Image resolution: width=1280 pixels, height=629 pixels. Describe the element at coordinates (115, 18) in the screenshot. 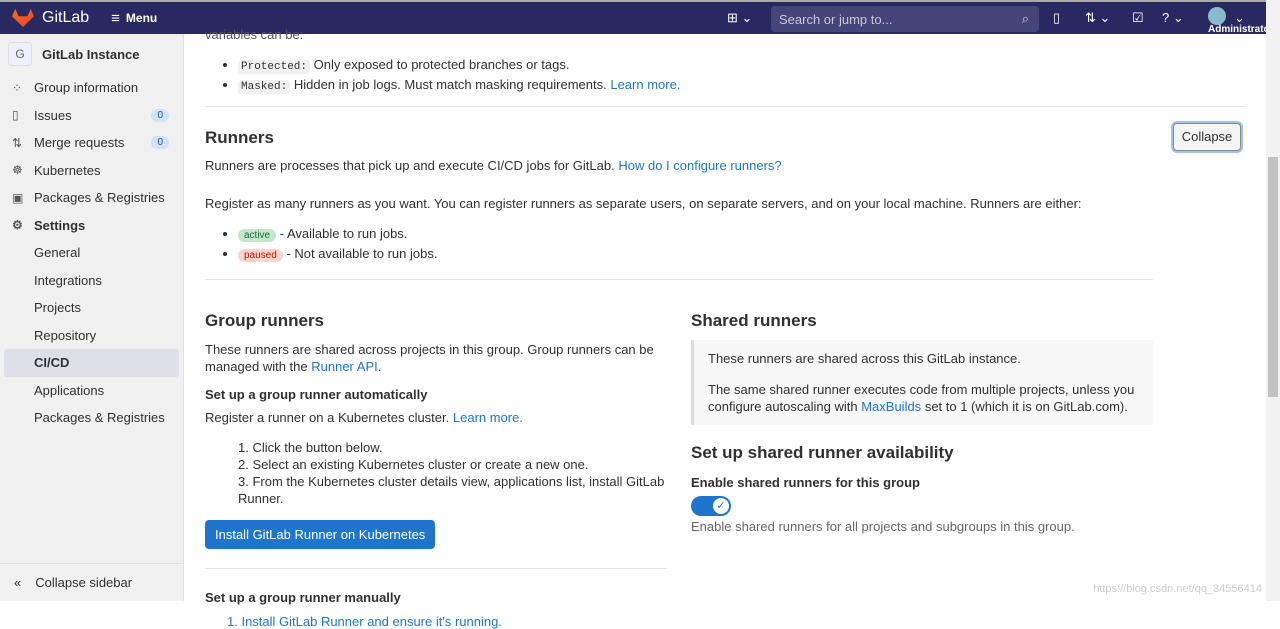

I see `hamburger-icon: ≡` at that location.